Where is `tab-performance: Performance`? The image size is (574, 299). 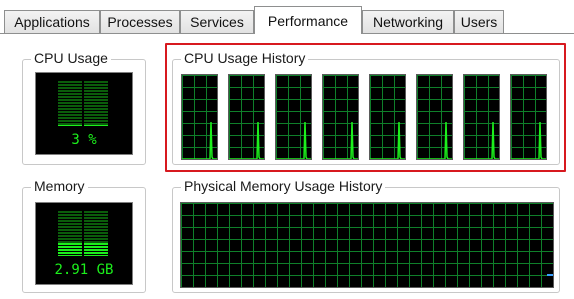
tab-performance: Performance is located at coordinates (308, 20).